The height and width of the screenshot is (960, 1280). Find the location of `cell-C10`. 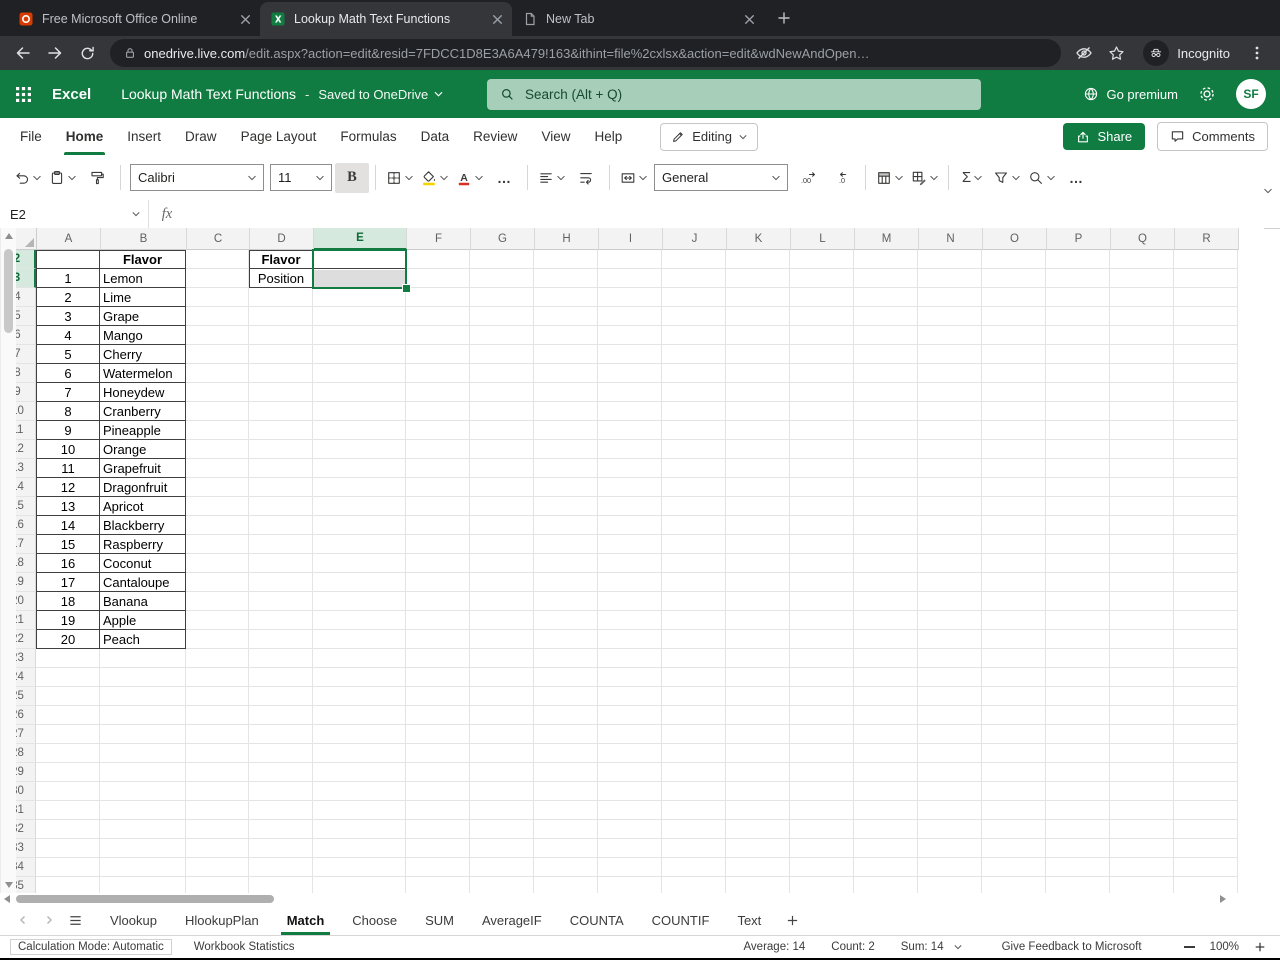

cell-C10 is located at coordinates (217, 411).